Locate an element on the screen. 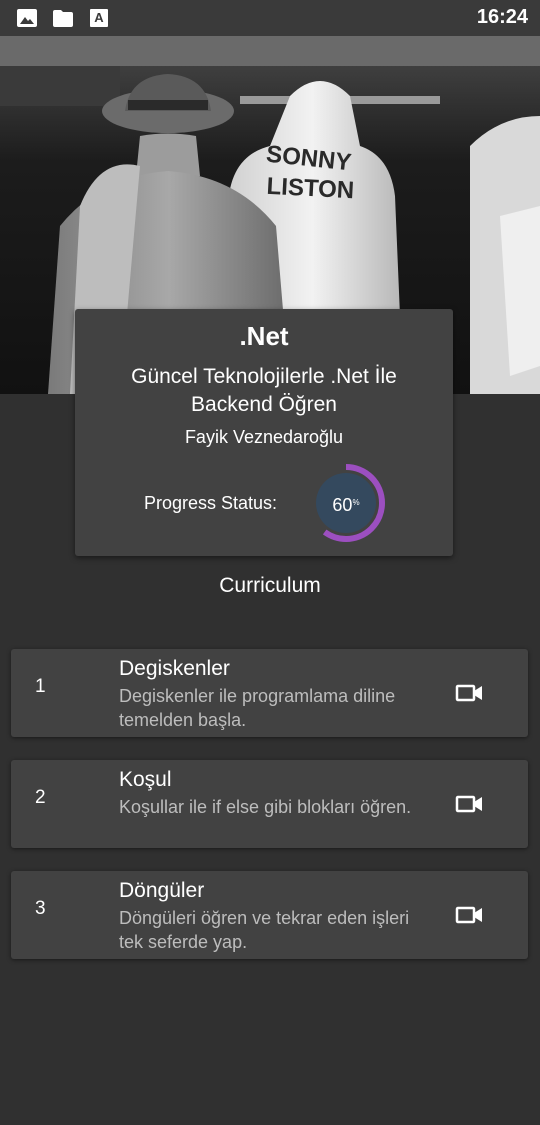 Image resolution: width=540 pixels, height=1125 pixels. svg-text: A is located at coordinates (99, 17).